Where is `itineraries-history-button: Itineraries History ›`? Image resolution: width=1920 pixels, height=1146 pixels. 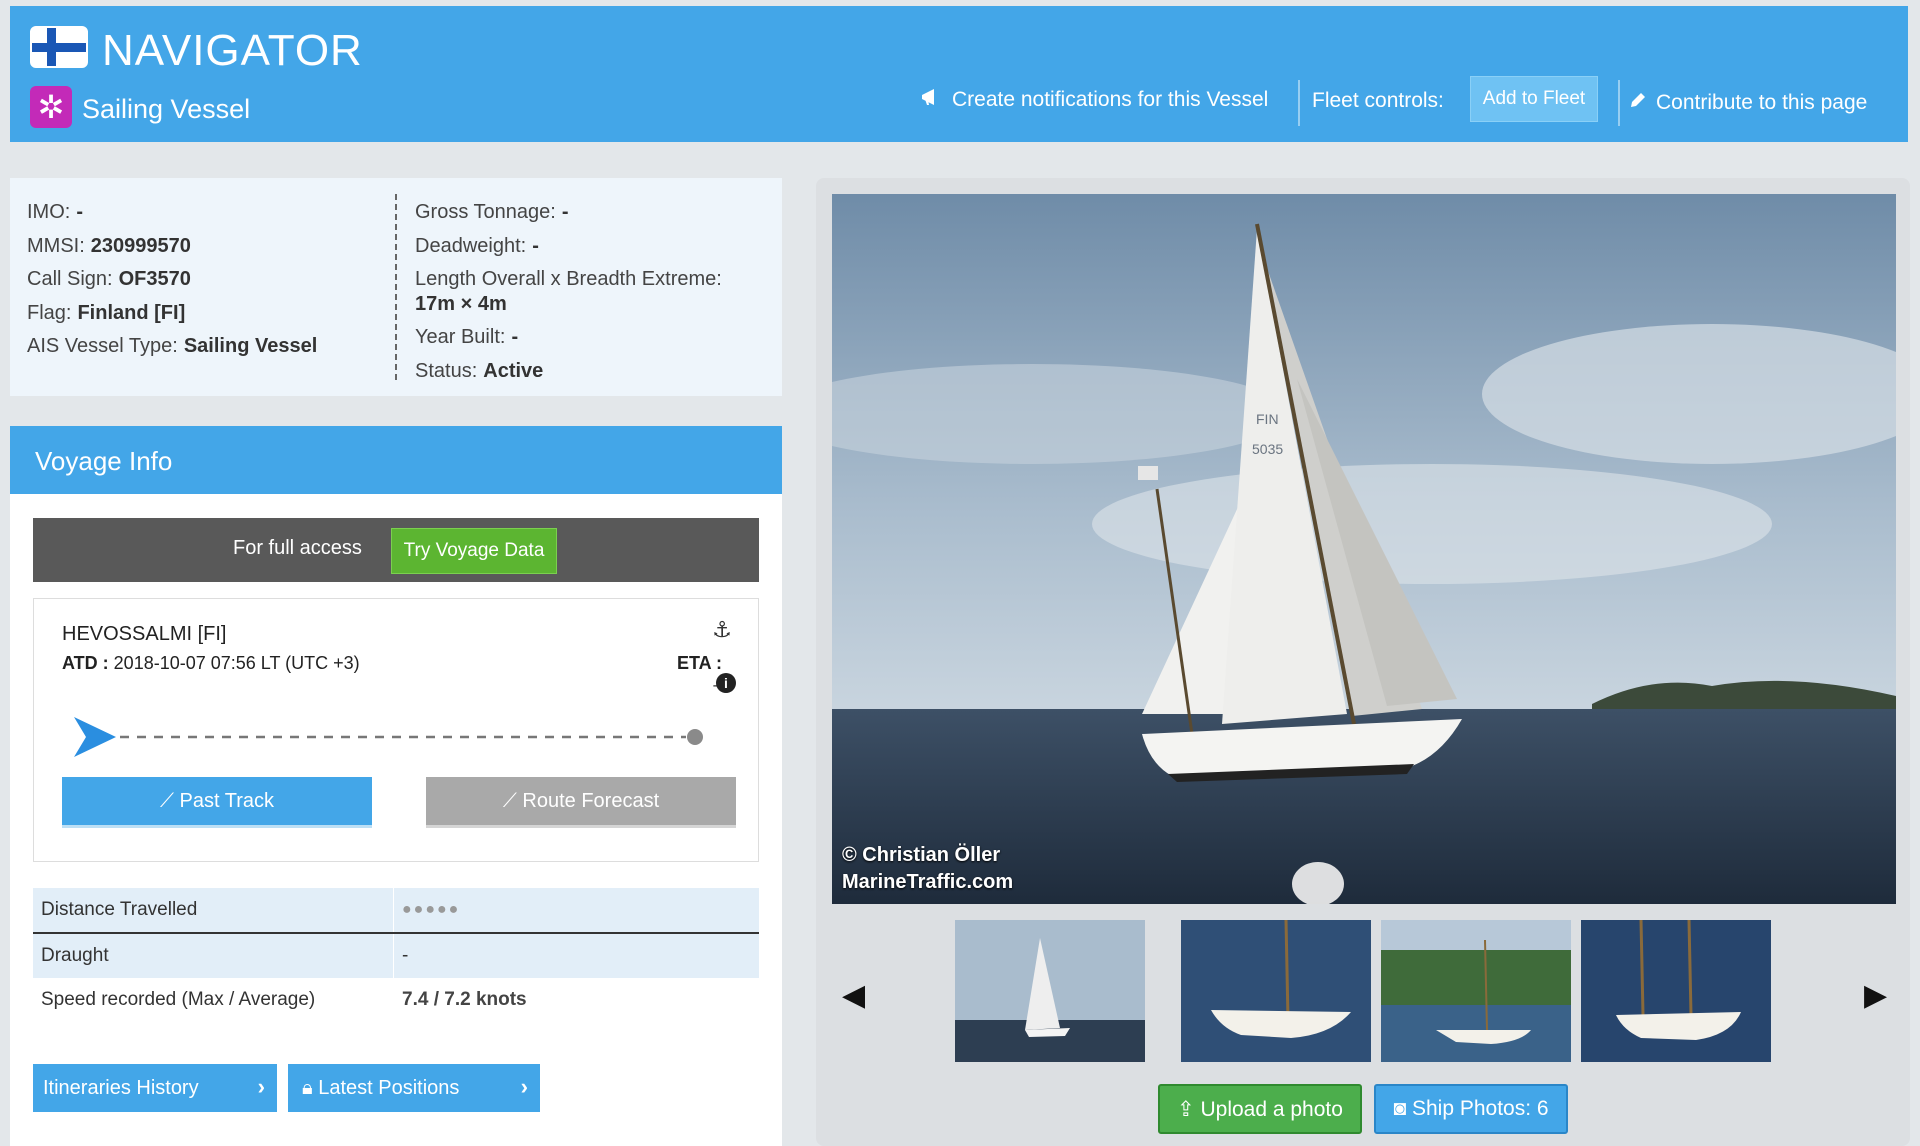 itineraries-history-button: Itineraries History › is located at coordinates (155, 1088).